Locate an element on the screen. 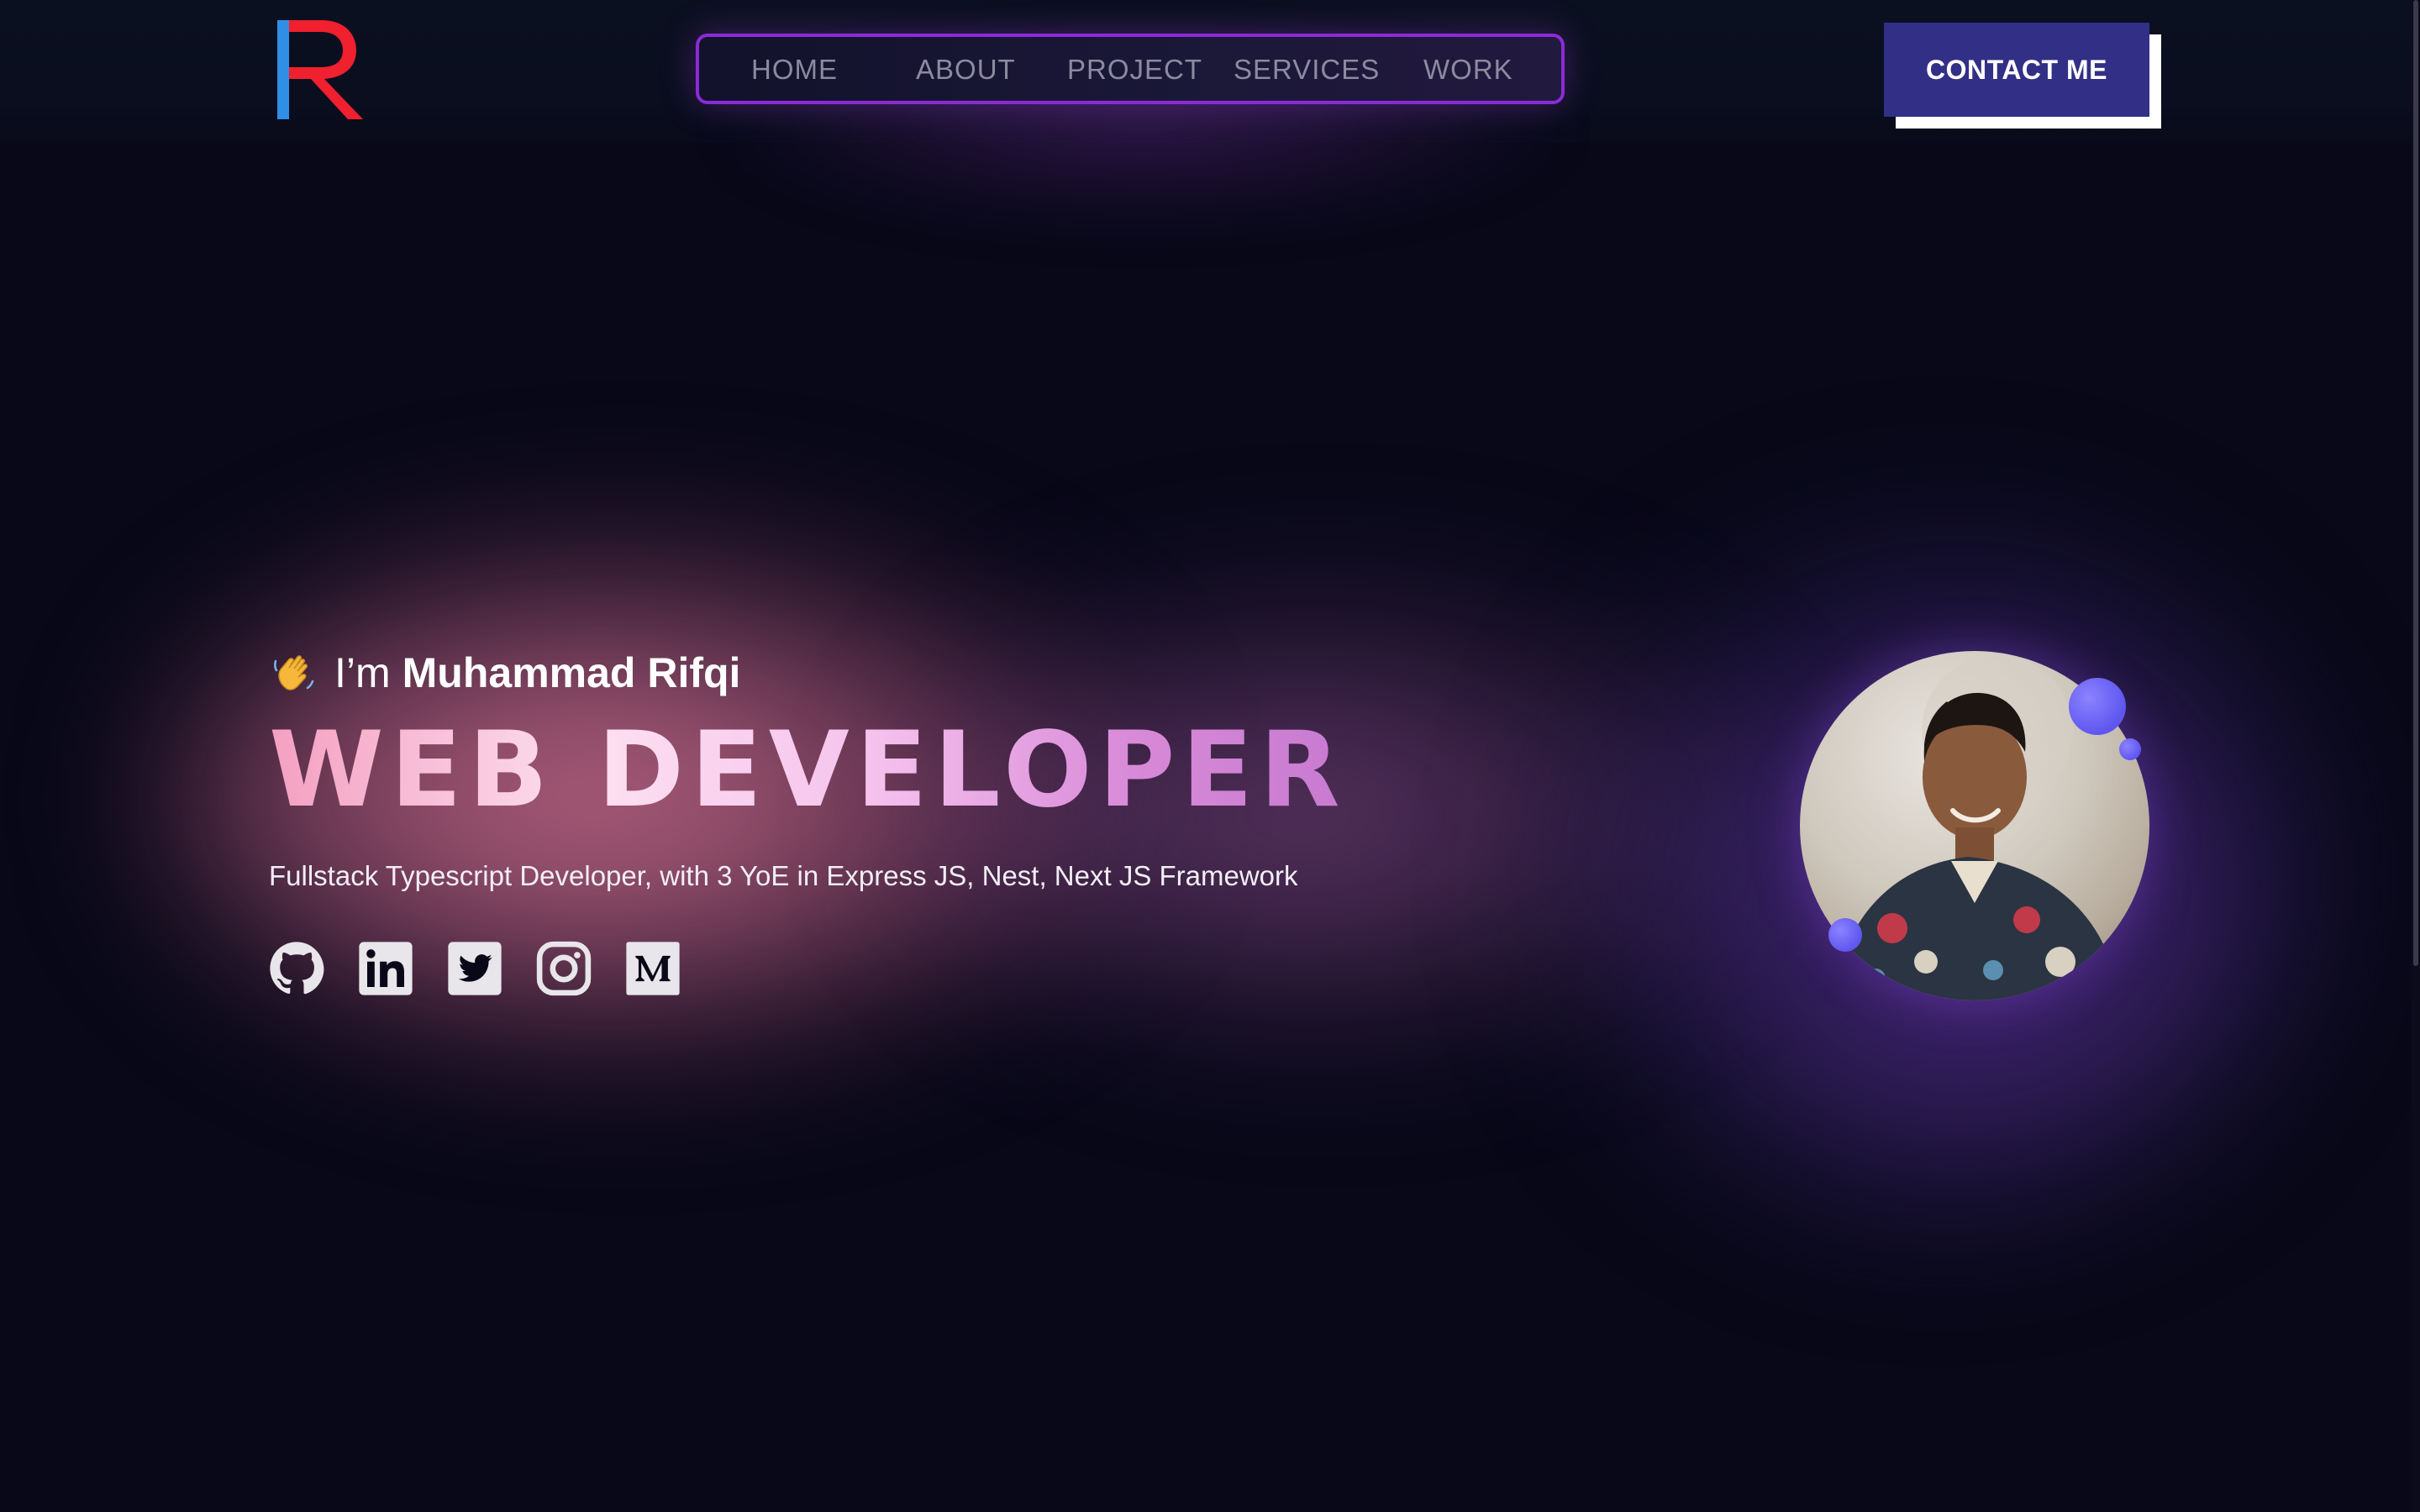 This screenshot has height=1512, width=2420. twitter-icon is located at coordinates (475, 968).